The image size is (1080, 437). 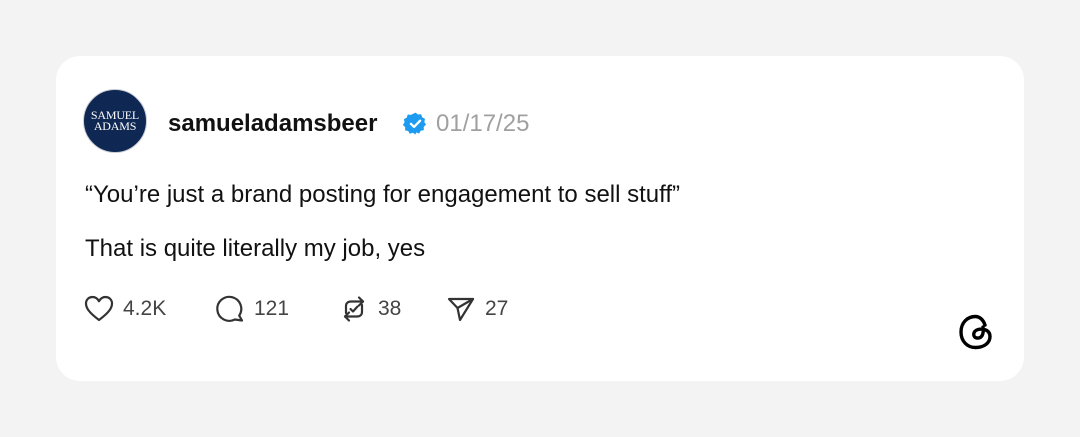 What do you see at coordinates (251, 309) in the screenshot?
I see `reply-button: 121` at bounding box center [251, 309].